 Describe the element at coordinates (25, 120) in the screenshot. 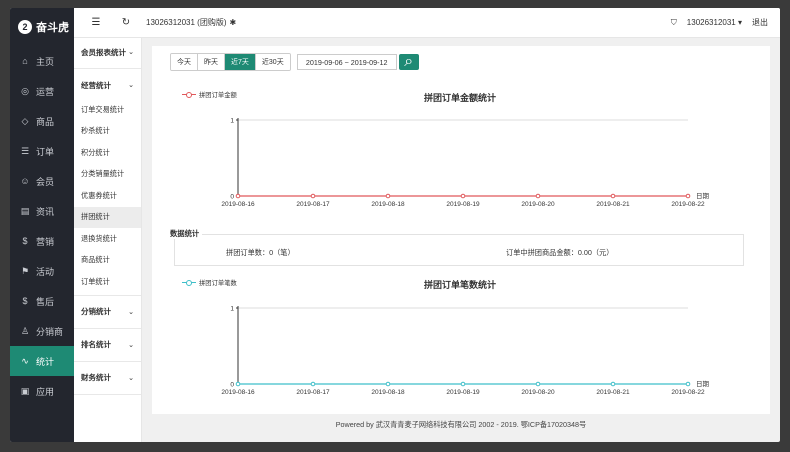

I see `sidebar-item-icon: ◇` at that location.